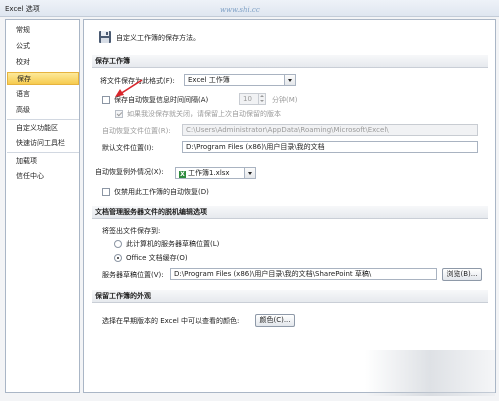  I want to click on autorecover-exceptions-row: 自动恢复例外情况(X):, so click(290, 172).